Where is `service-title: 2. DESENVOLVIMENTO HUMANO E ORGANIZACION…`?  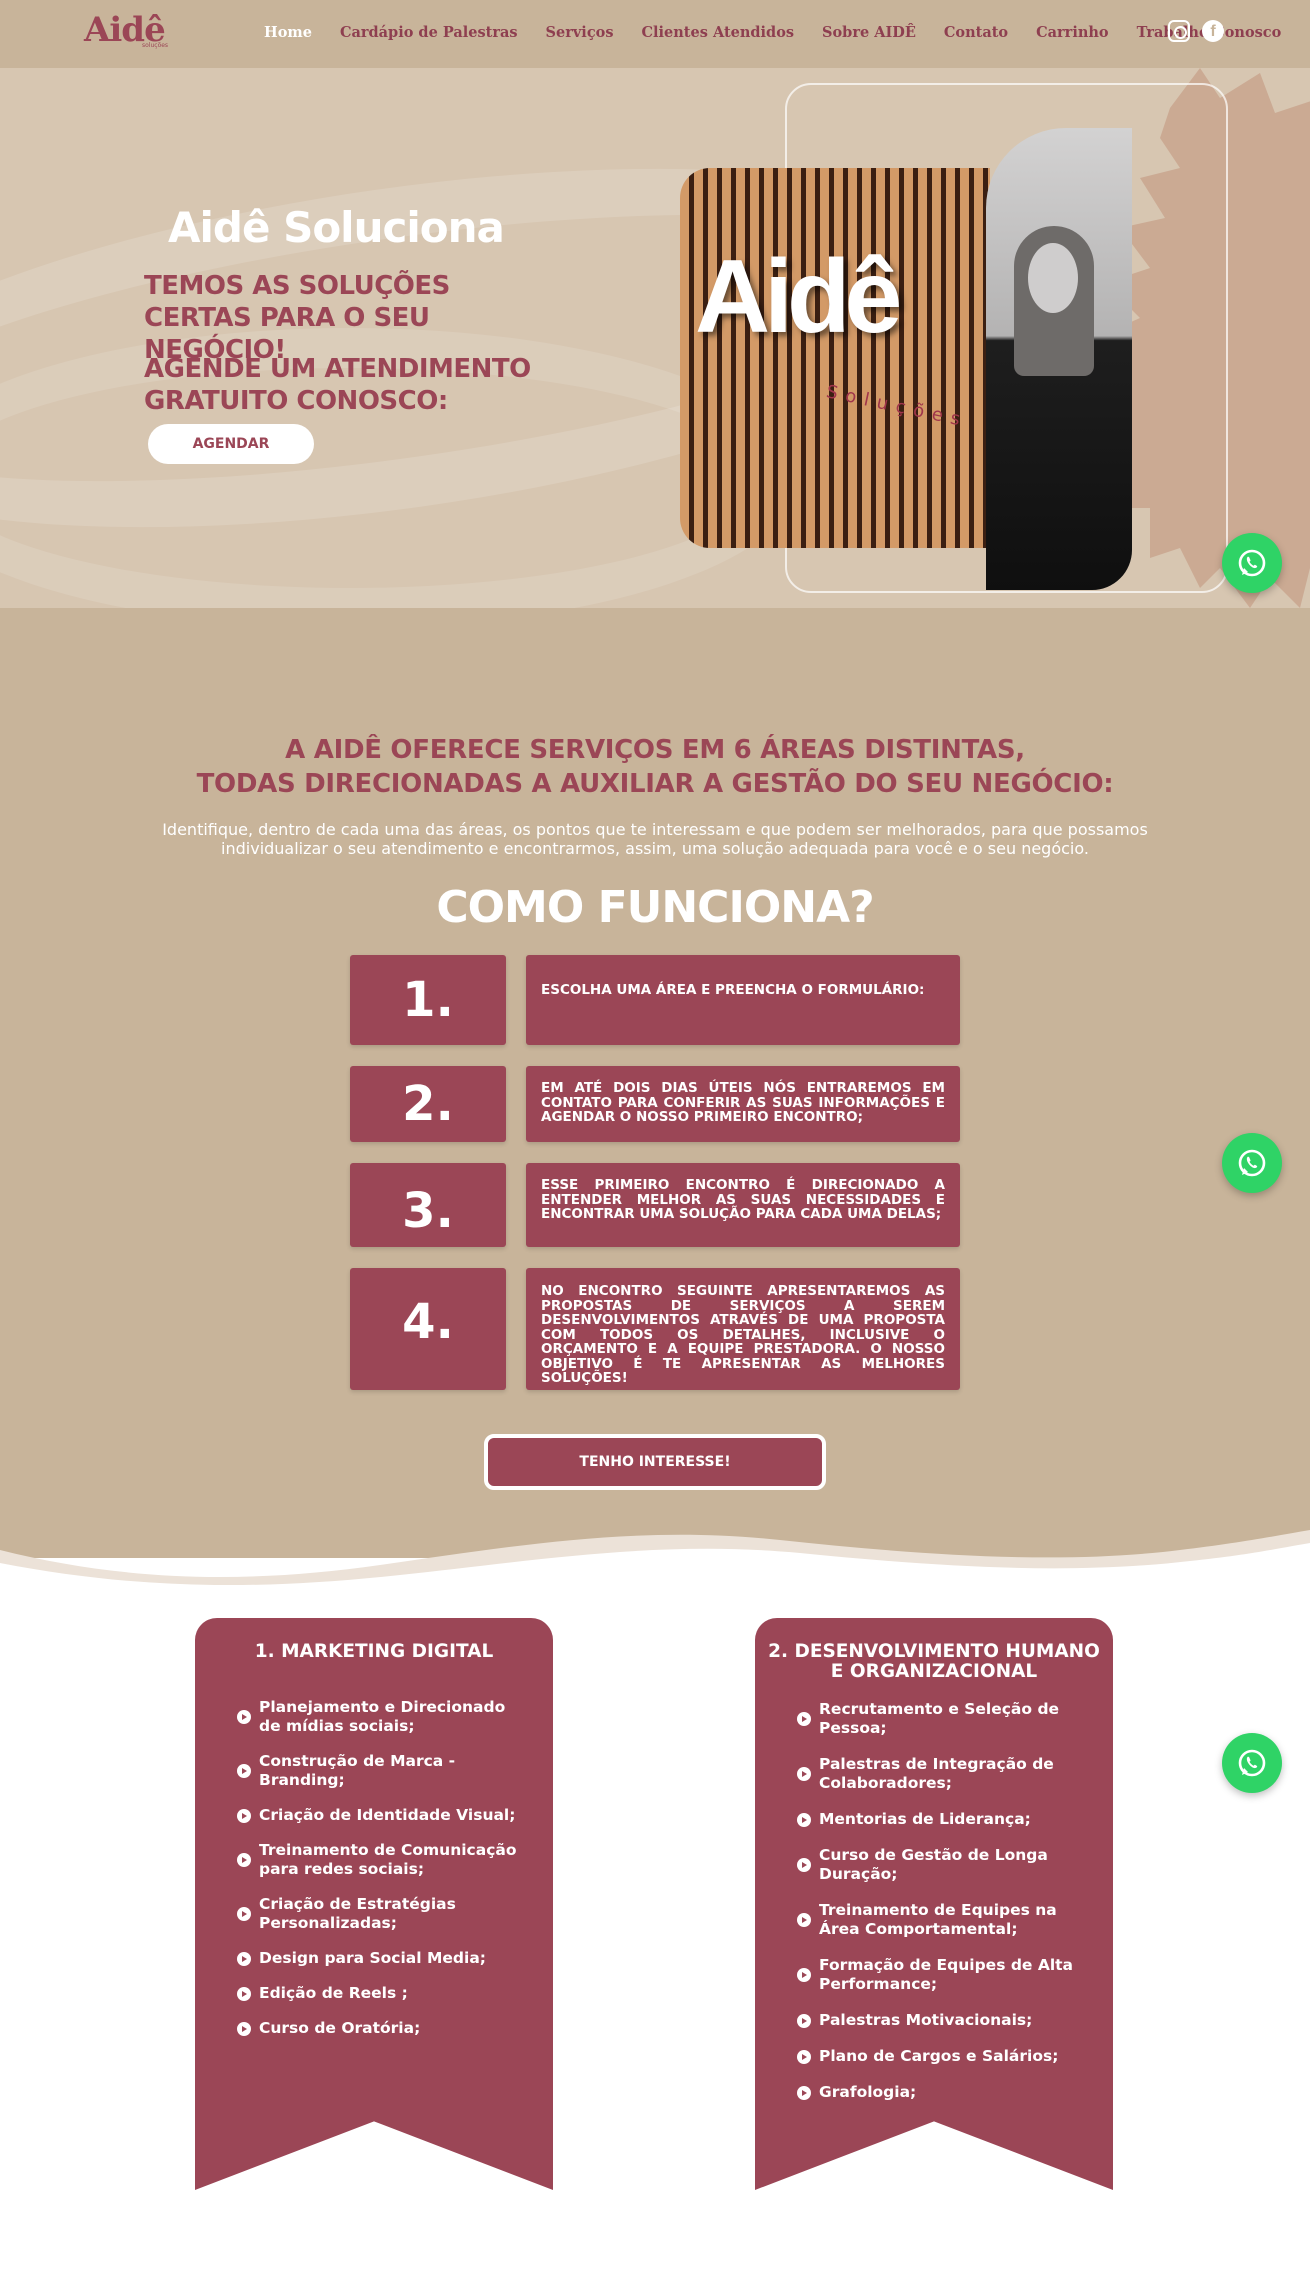
service-title: 2. DESENVOLVIMENTO HUMANO E ORGANIZACION… is located at coordinates (934, 1661).